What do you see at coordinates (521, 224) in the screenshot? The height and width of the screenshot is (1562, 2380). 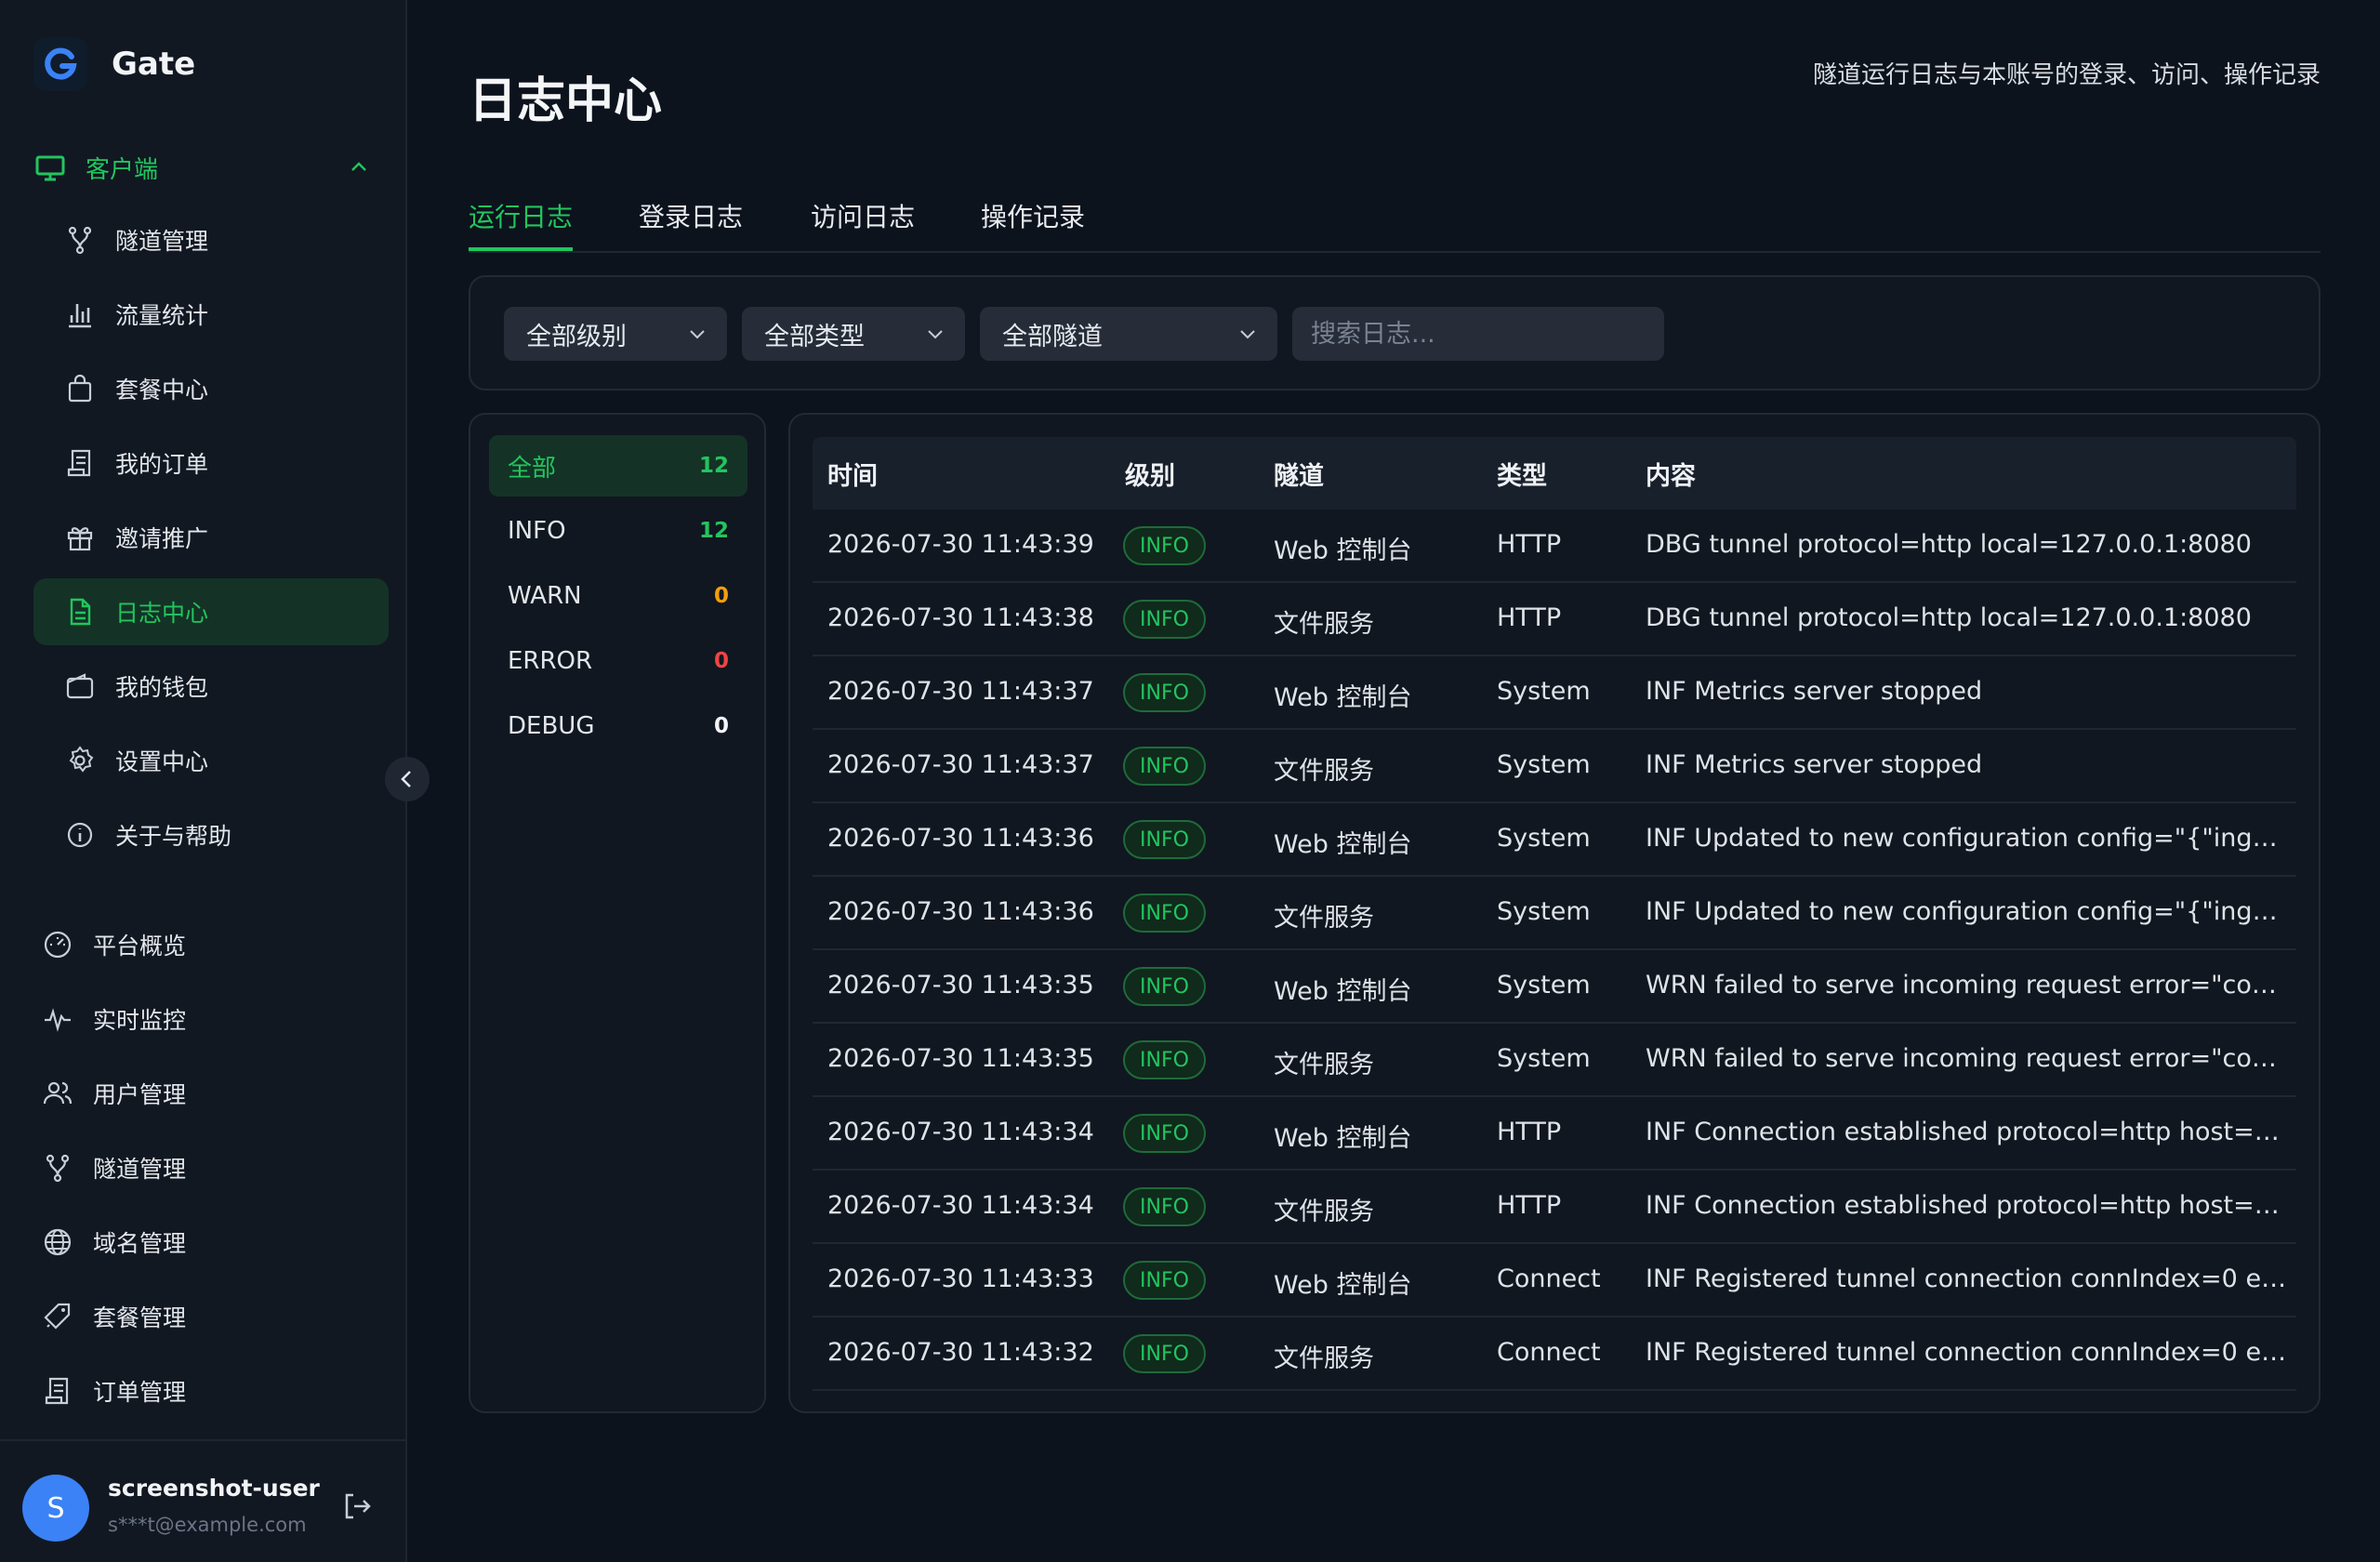 I see `tab-run-logs: 运行日志` at bounding box center [521, 224].